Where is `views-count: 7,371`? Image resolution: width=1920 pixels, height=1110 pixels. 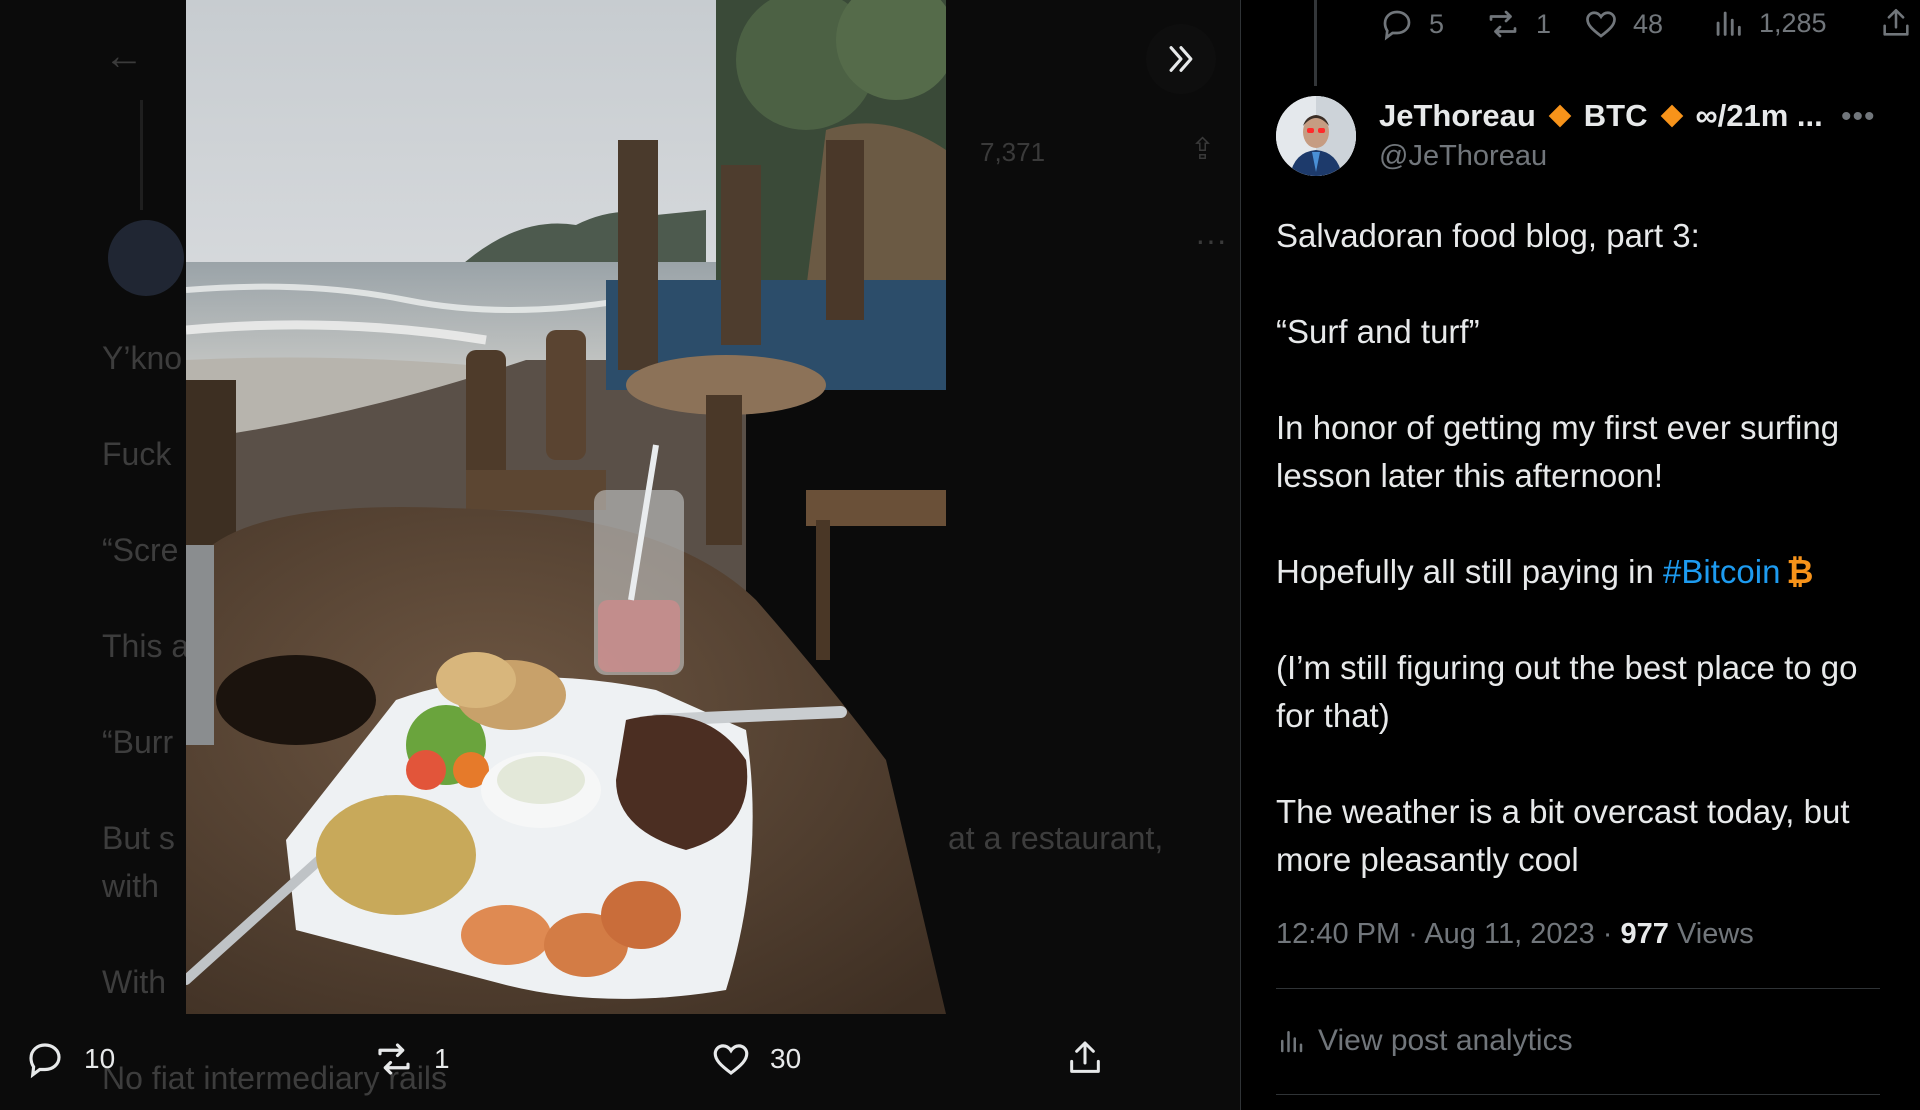 views-count: 7,371 is located at coordinates (1013, 152).